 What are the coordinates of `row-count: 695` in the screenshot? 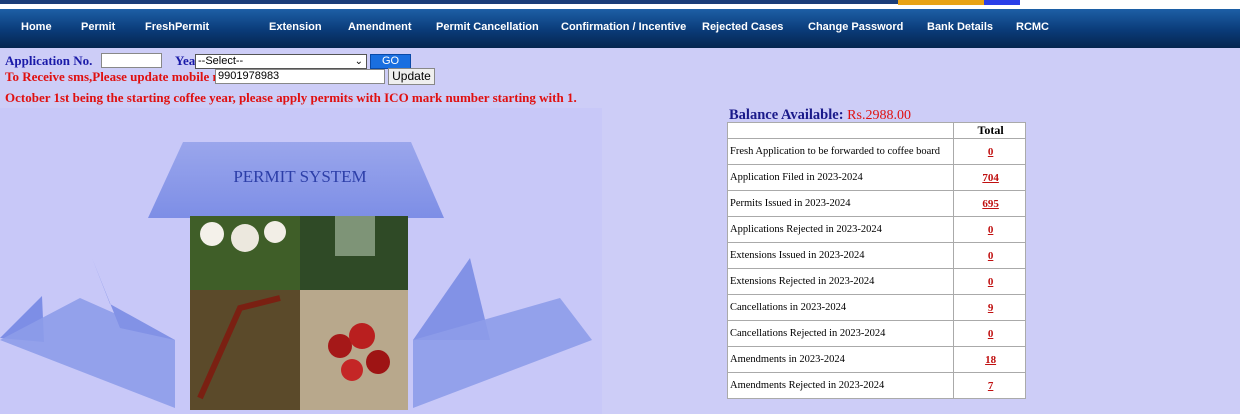 It's located at (989, 203).